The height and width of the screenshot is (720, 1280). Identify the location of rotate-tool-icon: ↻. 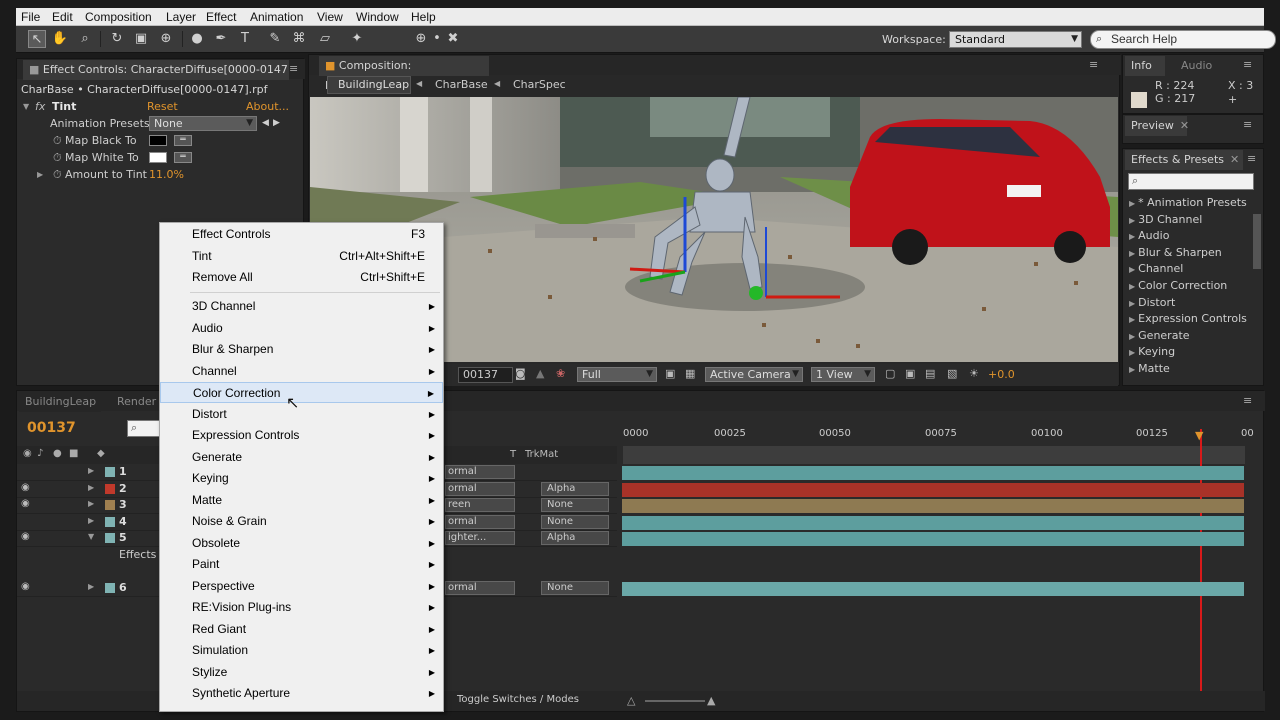
(117, 39).